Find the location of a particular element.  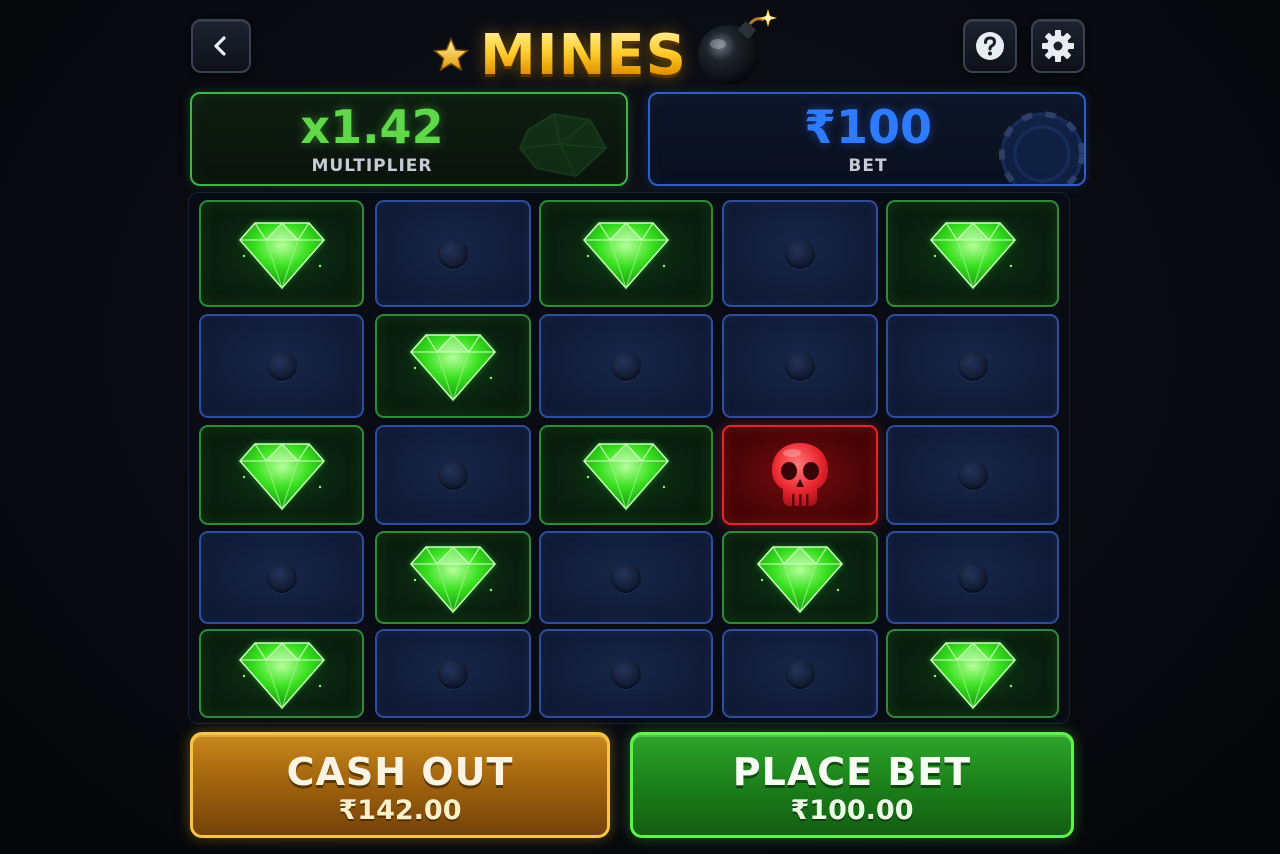

place-bet-label: PLACE BET is located at coordinates (852, 772).